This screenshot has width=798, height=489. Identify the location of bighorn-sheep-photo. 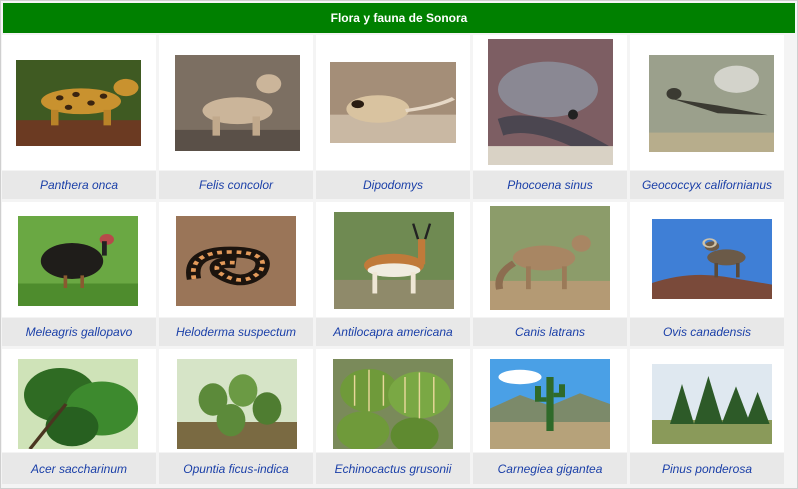
(712, 259).